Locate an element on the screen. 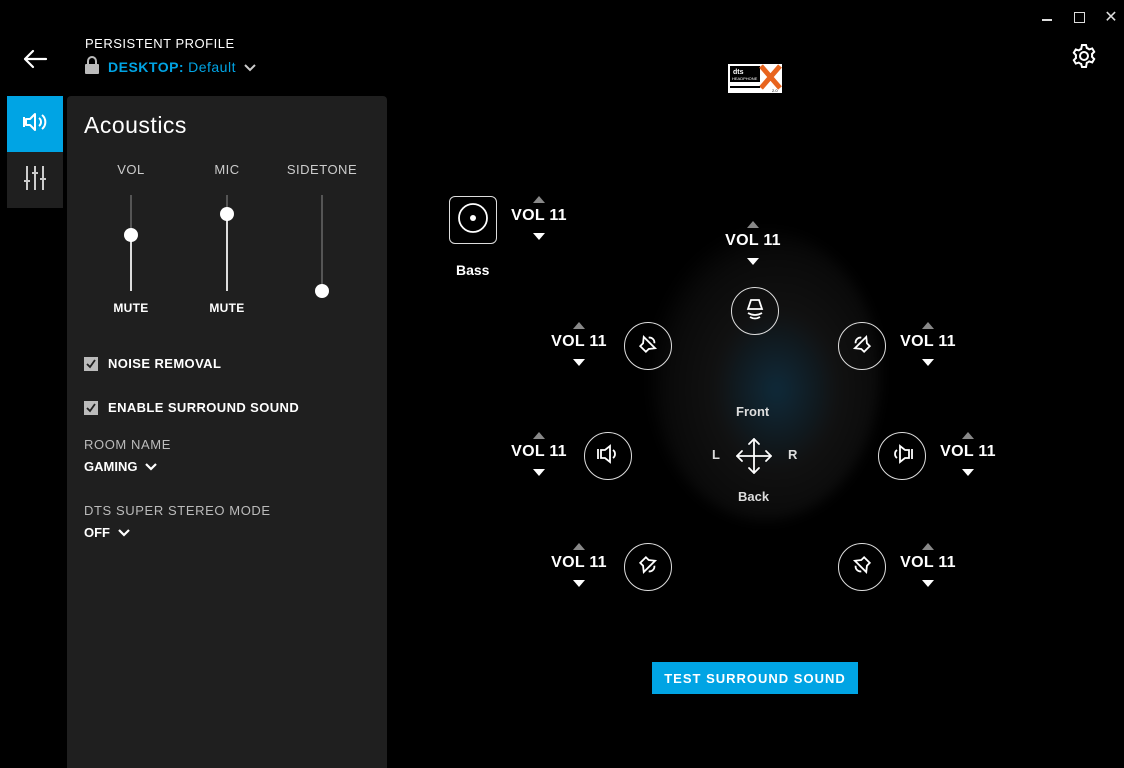  noise-removal-checkbox is located at coordinates (91, 363).